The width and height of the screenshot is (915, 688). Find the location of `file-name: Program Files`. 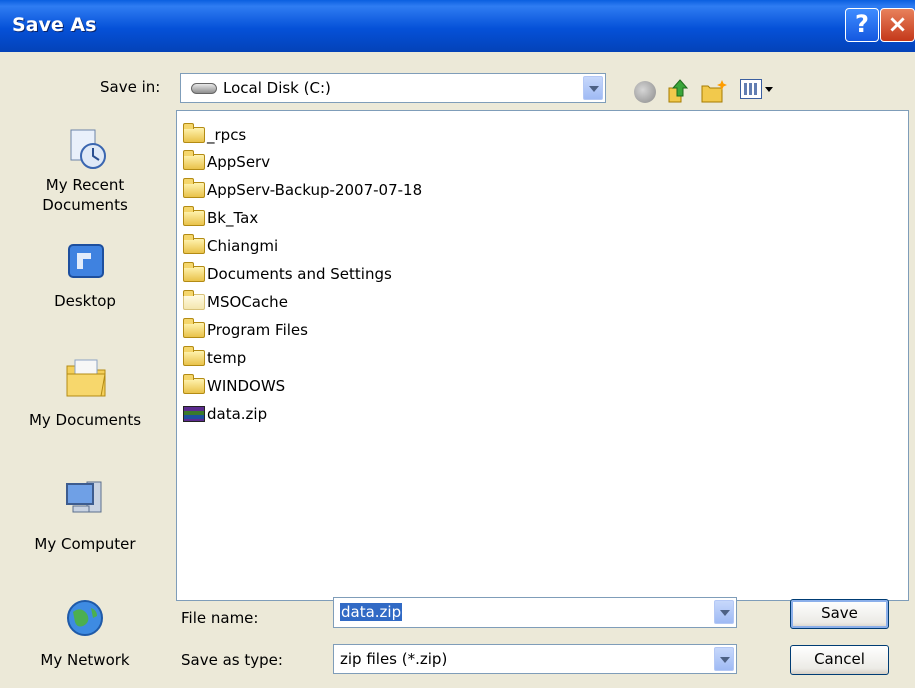

file-name: Program Files is located at coordinates (257, 330).